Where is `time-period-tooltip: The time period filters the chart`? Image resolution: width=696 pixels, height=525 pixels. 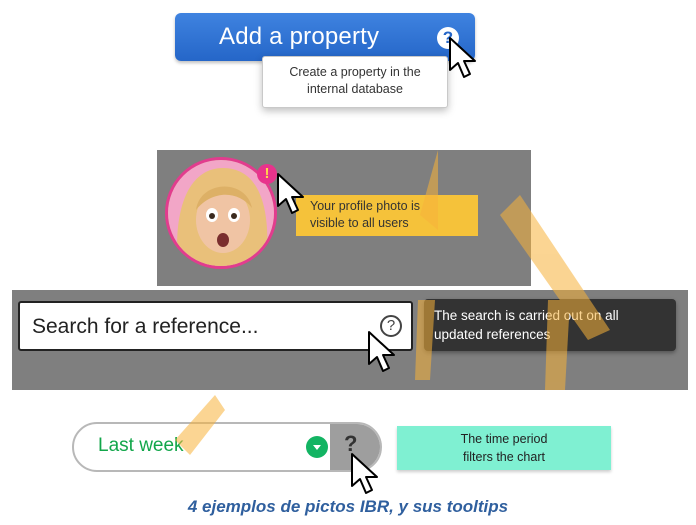 time-period-tooltip: The time period filters the chart is located at coordinates (504, 448).